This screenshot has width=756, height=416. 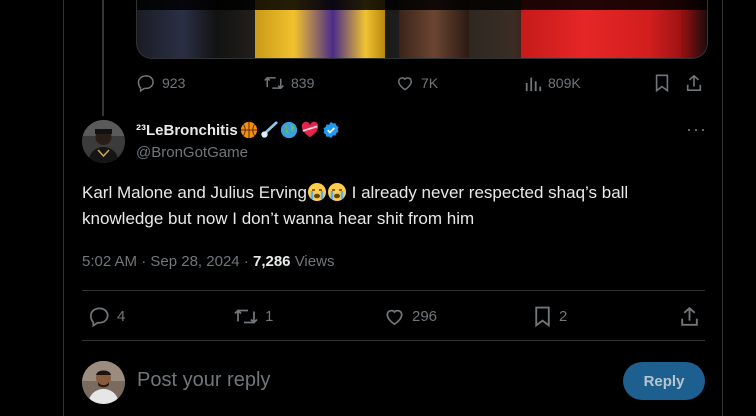 What do you see at coordinates (430, 83) in the screenshot?
I see `parent-like-count: 7K` at bounding box center [430, 83].